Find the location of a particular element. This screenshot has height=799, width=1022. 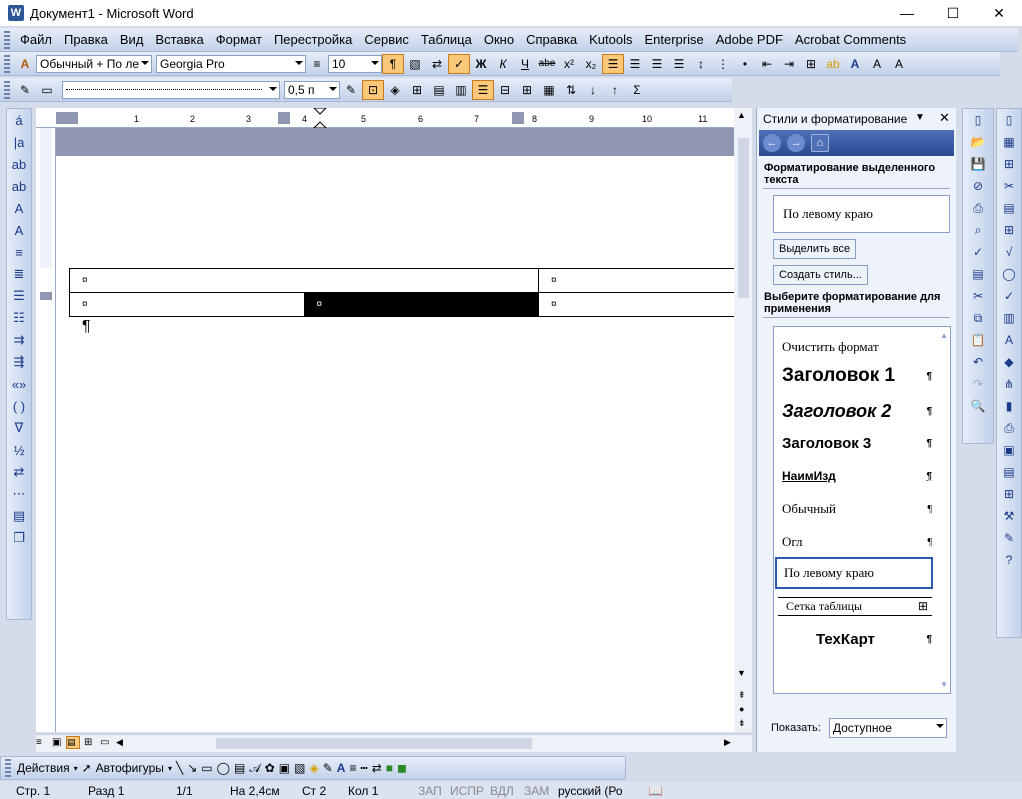

style-item-heading2: Заголовок 2 ¶ is located at coordinates (857, 411).